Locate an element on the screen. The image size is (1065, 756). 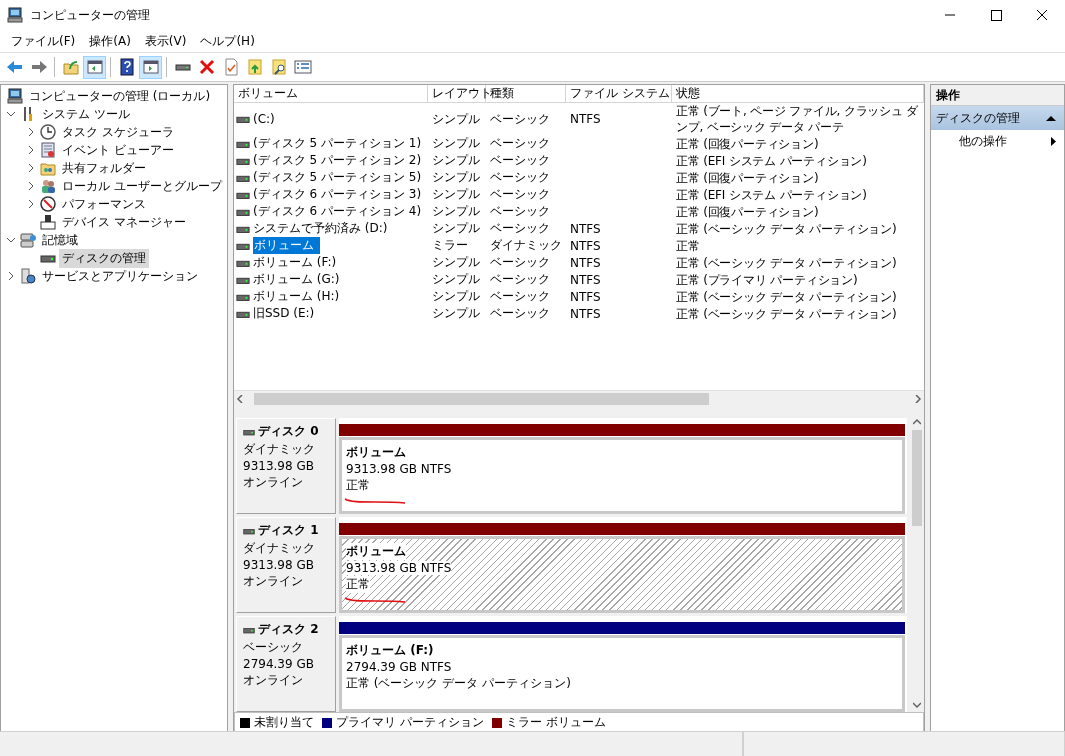
legend-label: 未割り当て is located at coordinates (284, 722).